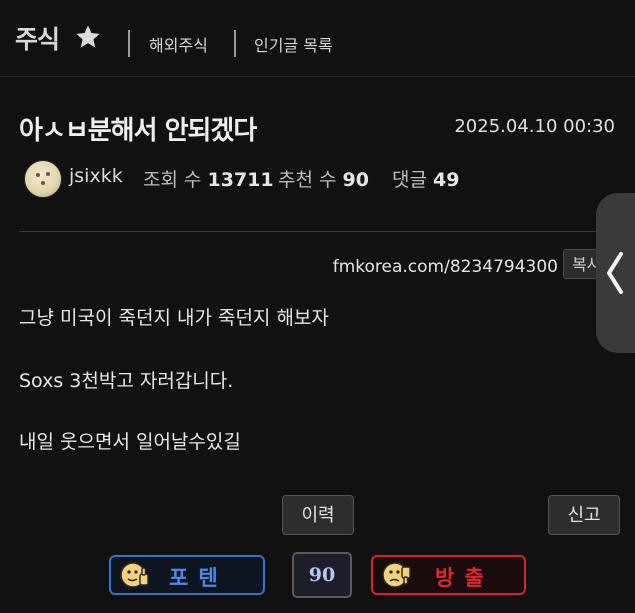 The width and height of the screenshot is (635, 613). What do you see at coordinates (409, 180) in the screenshot?
I see `comment-count-label: 댓글` at bounding box center [409, 180].